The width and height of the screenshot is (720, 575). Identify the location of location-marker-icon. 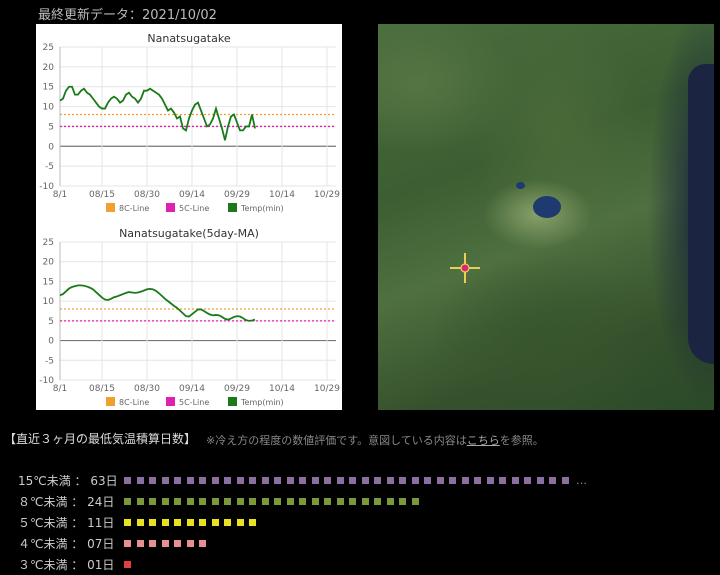
(465, 268).